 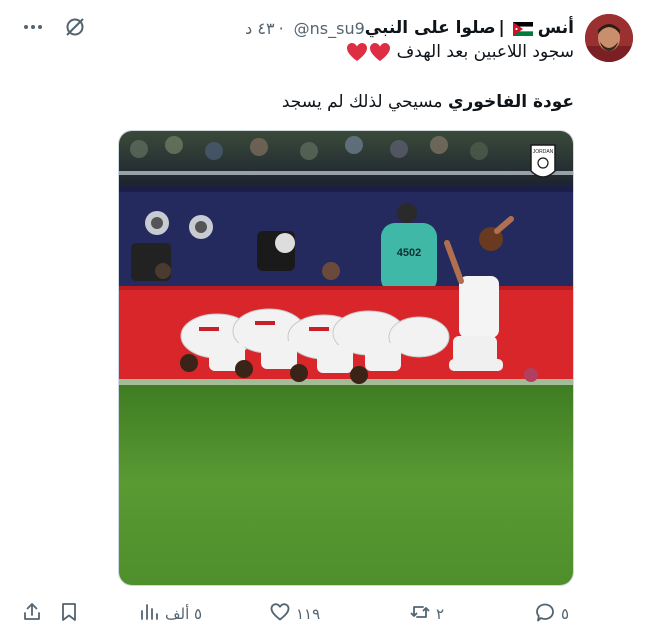 What do you see at coordinates (295, 614) in the screenshot?
I see `like-button: ١١٩` at bounding box center [295, 614].